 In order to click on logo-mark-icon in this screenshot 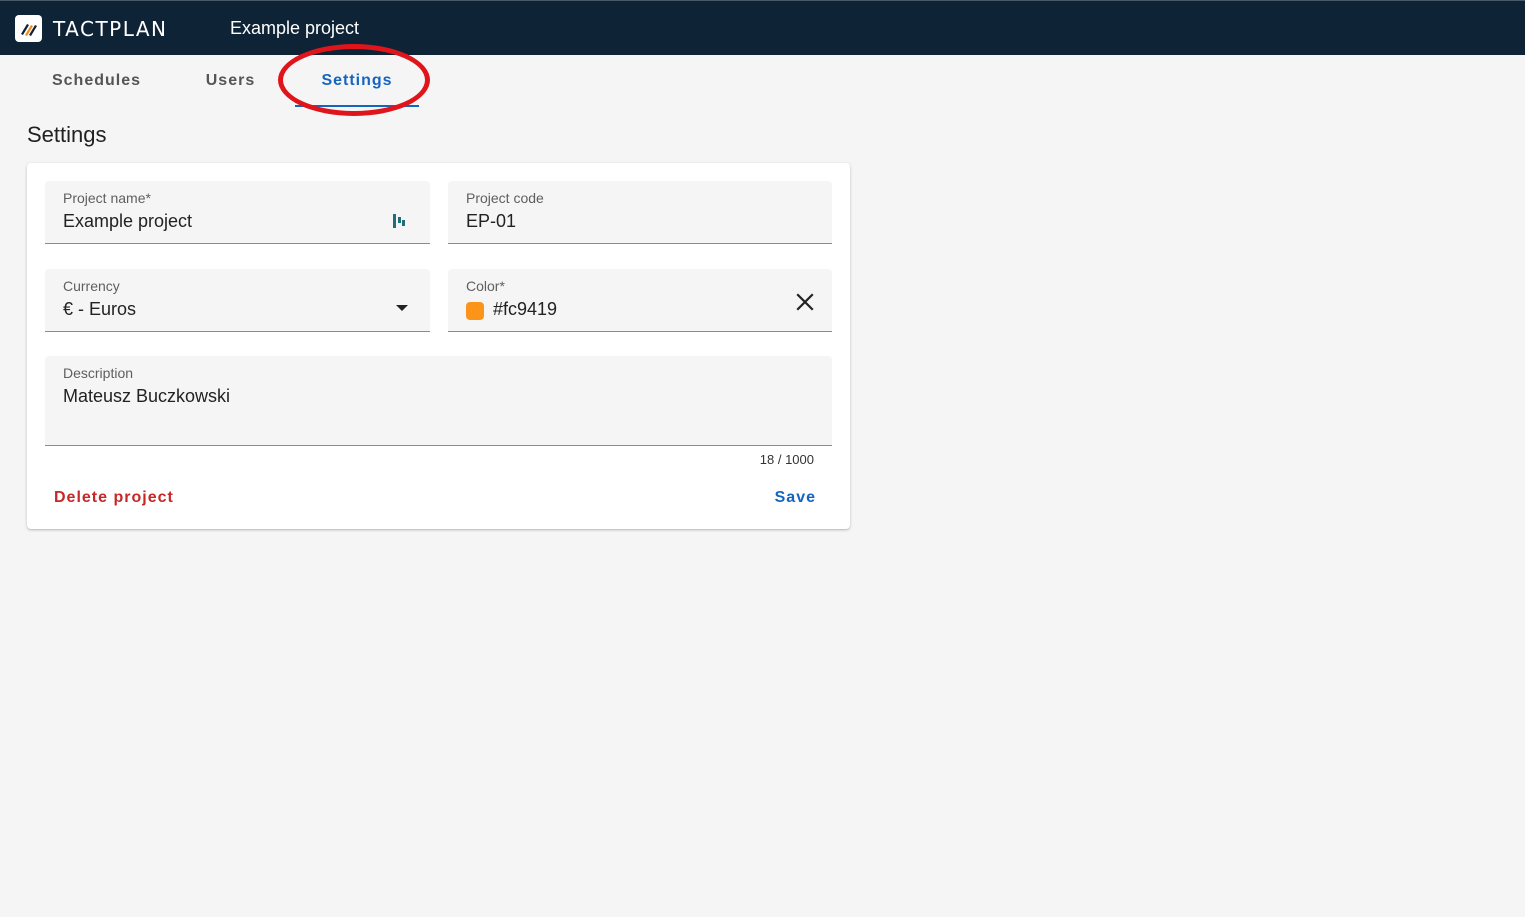, I will do `click(28, 28)`.